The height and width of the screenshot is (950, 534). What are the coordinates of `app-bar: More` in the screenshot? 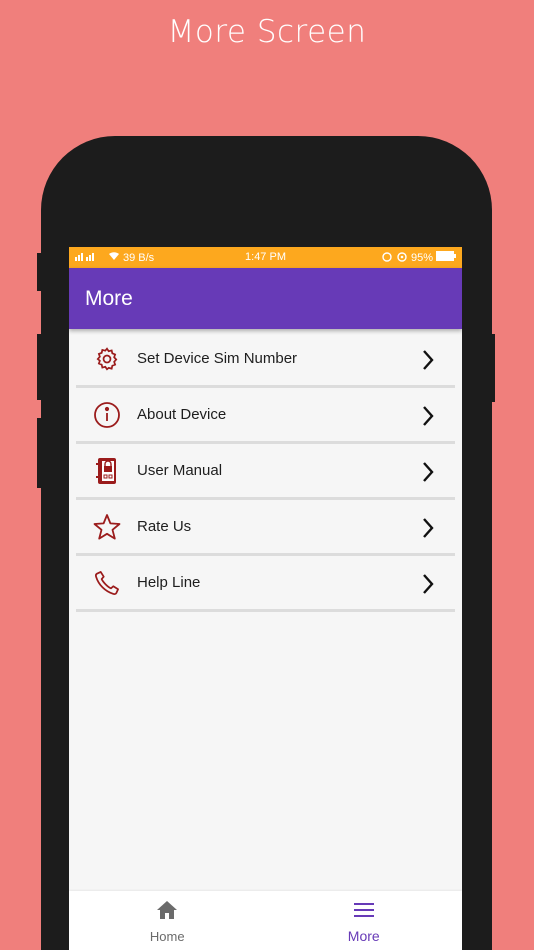 It's located at (265, 298).